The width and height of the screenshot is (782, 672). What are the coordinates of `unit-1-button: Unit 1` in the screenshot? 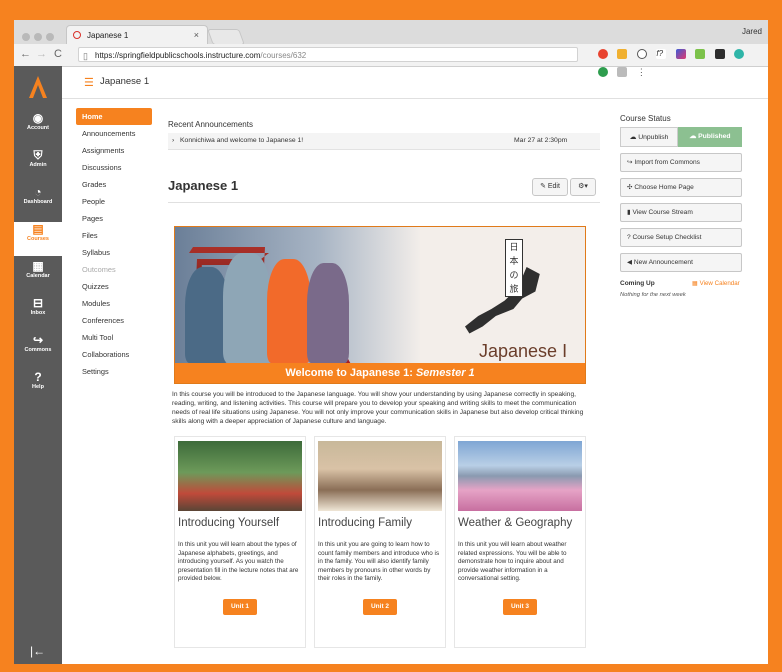 It's located at (240, 607).